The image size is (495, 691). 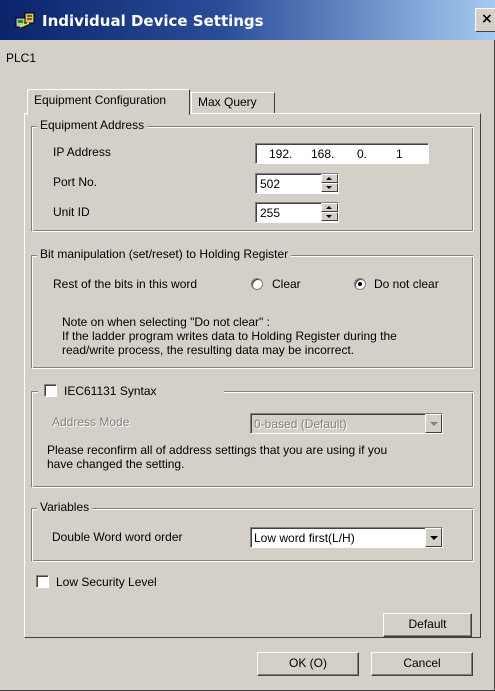 What do you see at coordinates (71, 212) in the screenshot?
I see `unit-id-label: Unit ID` at bounding box center [71, 212].